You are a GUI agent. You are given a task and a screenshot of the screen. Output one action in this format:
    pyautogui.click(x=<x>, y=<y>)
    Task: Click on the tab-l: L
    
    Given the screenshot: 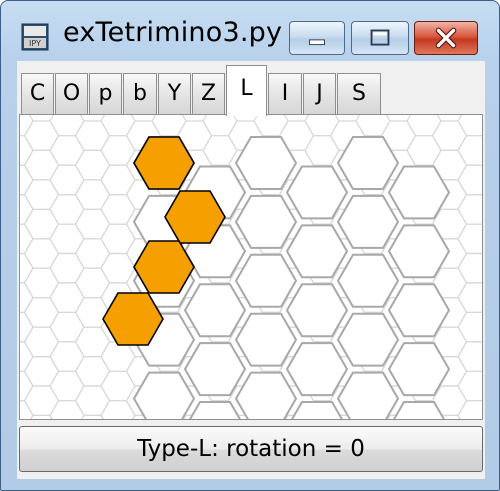 What is the action you would take?
    pyautogui.click(x=246, y=90)
    